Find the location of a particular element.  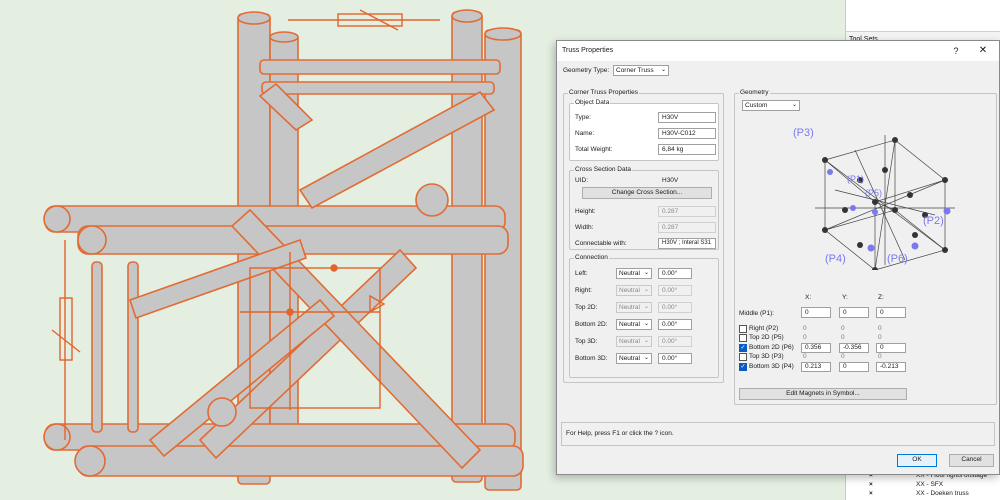

height-label: Height: is located at coordinates (585, 211).